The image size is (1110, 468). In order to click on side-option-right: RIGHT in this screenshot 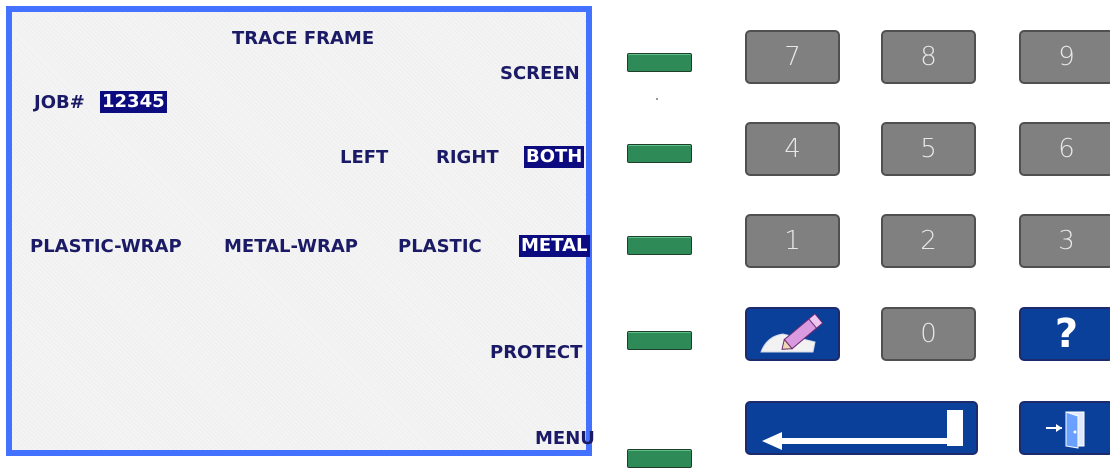, I will do `click(467, 158)`.